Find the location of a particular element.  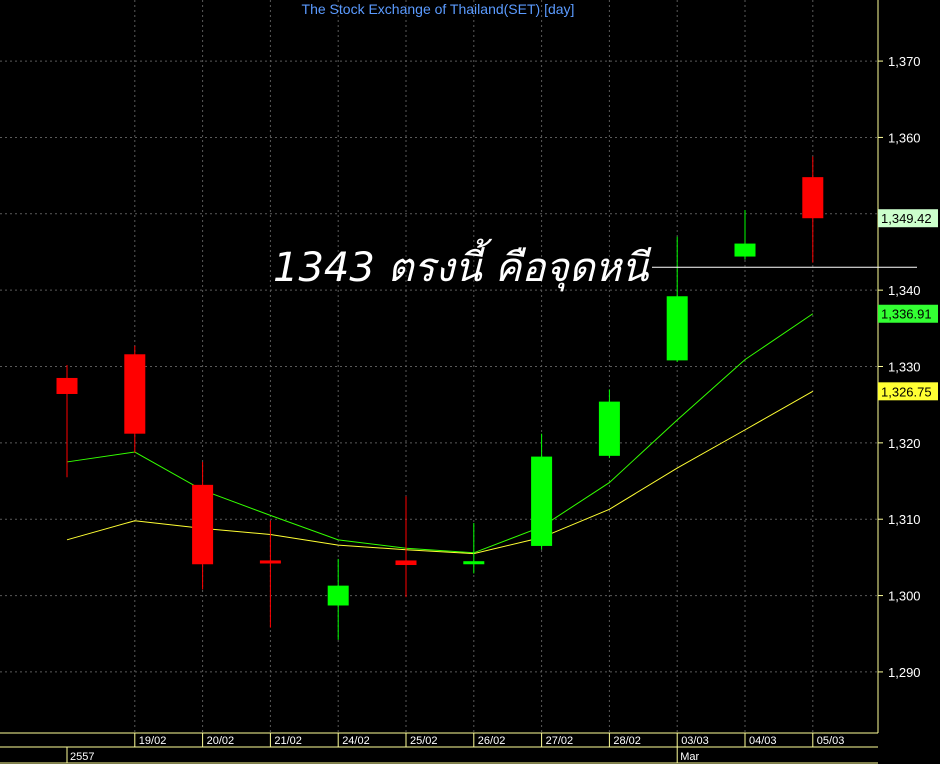

y-tick-label: 1,370 is located at coordinates (904, 61).